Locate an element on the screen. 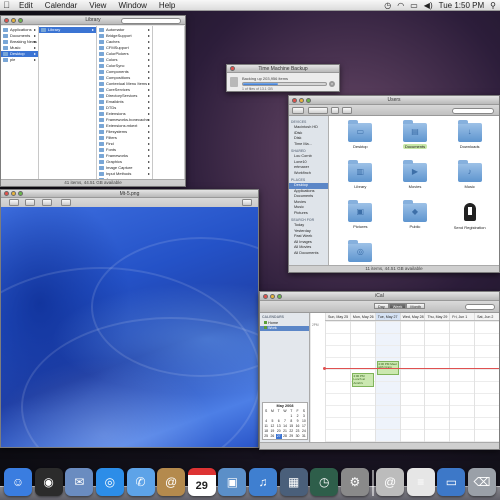  list-item: ple ▸ is located at coordinates (19, 60).